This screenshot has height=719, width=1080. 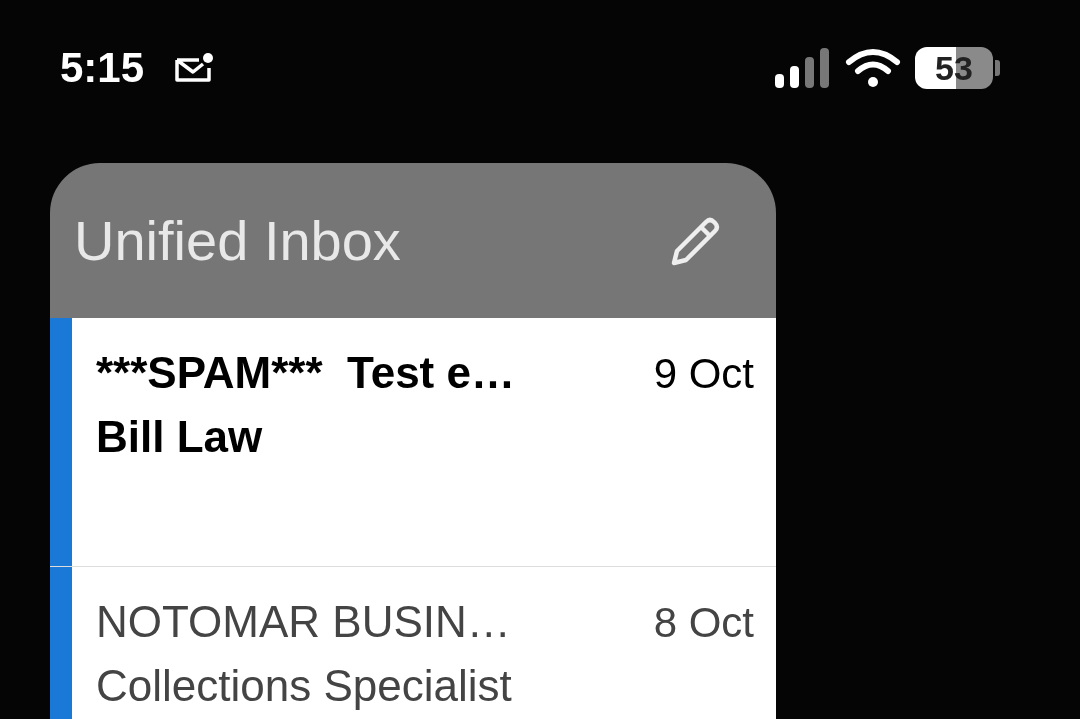 I want to click on message-row: NOTOMAR BUSIN… 8 Oct Collections Specialist, so click(x=413, y=643).